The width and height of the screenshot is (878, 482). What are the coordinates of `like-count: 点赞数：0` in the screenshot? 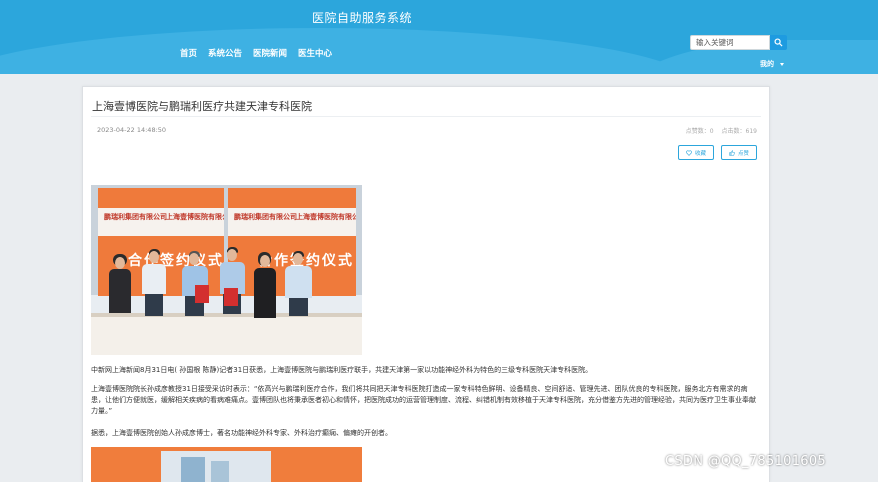 It's located at (699, 131).